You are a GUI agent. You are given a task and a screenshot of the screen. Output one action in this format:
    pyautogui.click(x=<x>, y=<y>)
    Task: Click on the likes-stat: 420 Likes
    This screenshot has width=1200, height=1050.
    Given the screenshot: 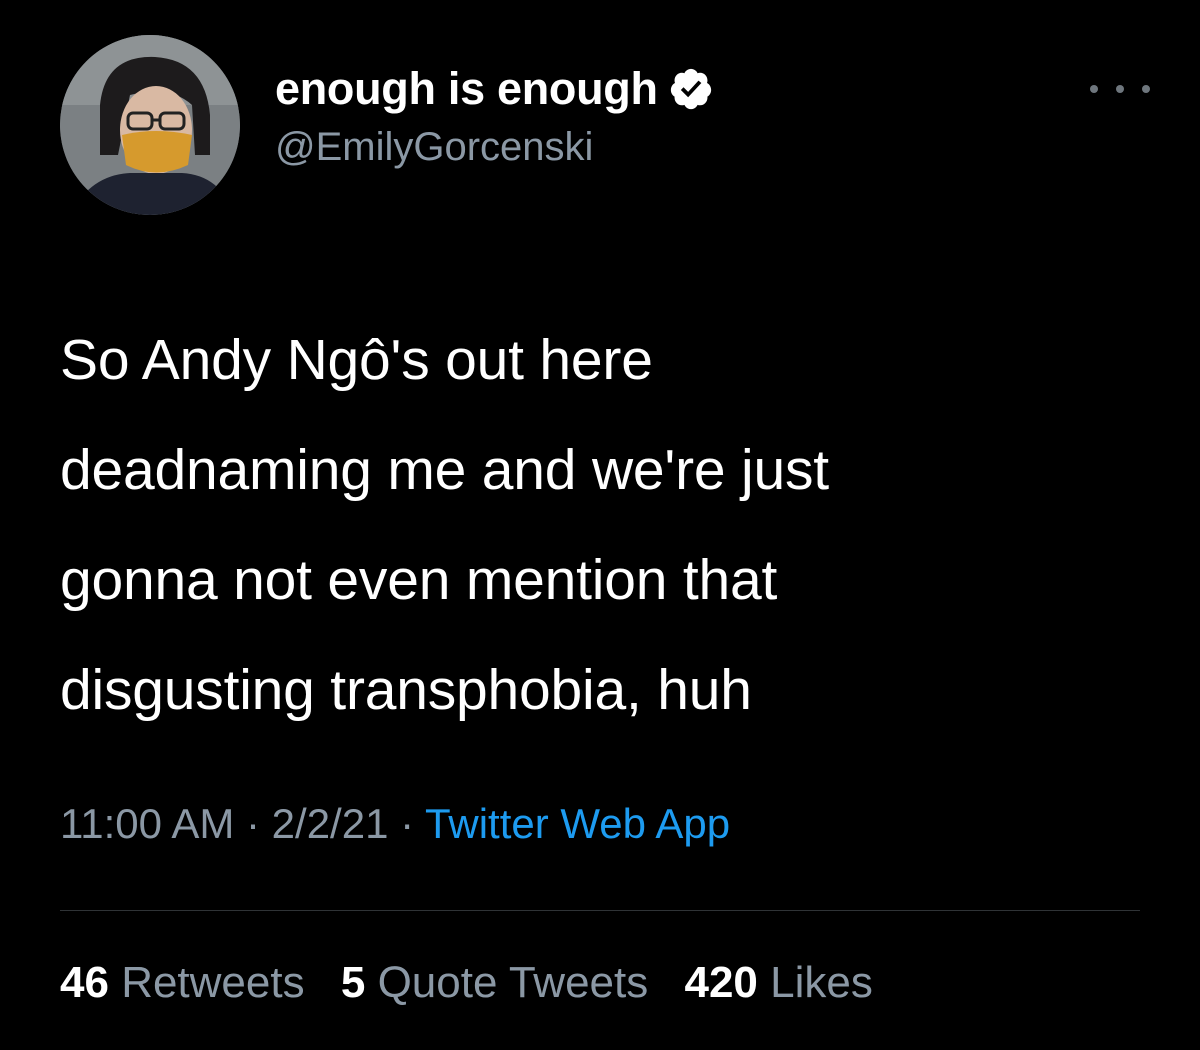 What is the action you would take?
    pyautogui.click(x=778, y=983)
    